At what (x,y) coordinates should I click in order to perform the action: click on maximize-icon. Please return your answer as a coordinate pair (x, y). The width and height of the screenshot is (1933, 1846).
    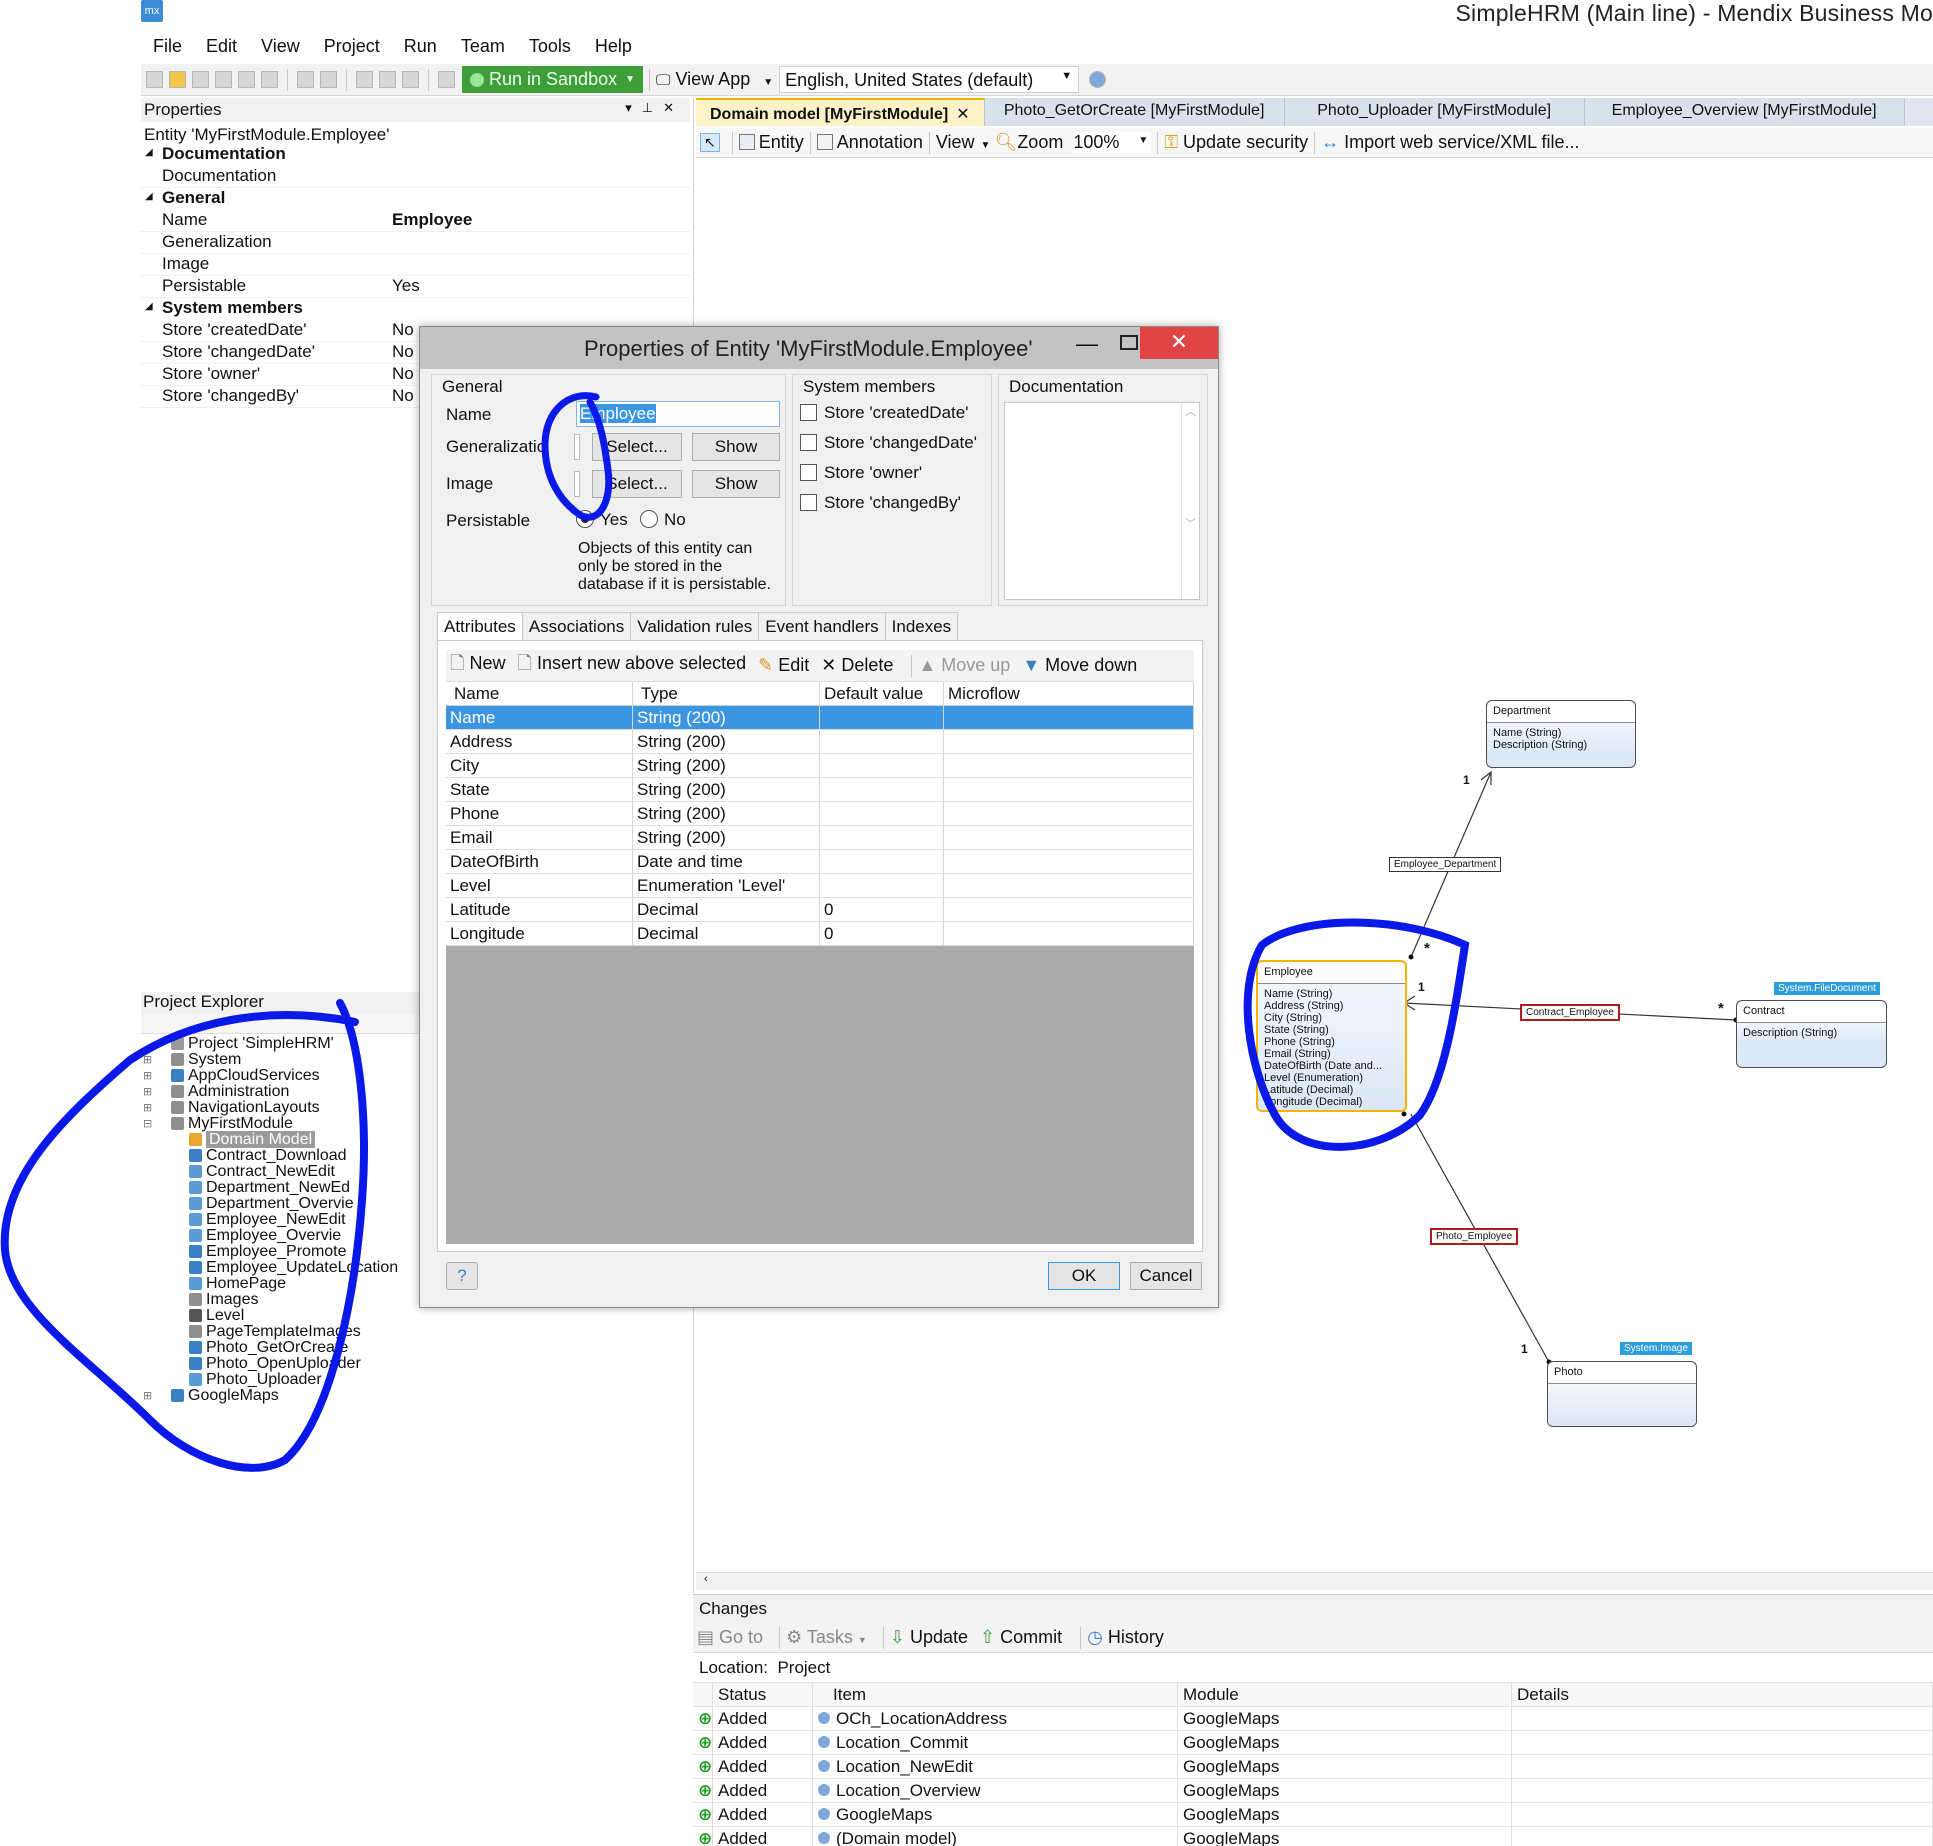
    Looking at the image, I should click on (1129, 342).